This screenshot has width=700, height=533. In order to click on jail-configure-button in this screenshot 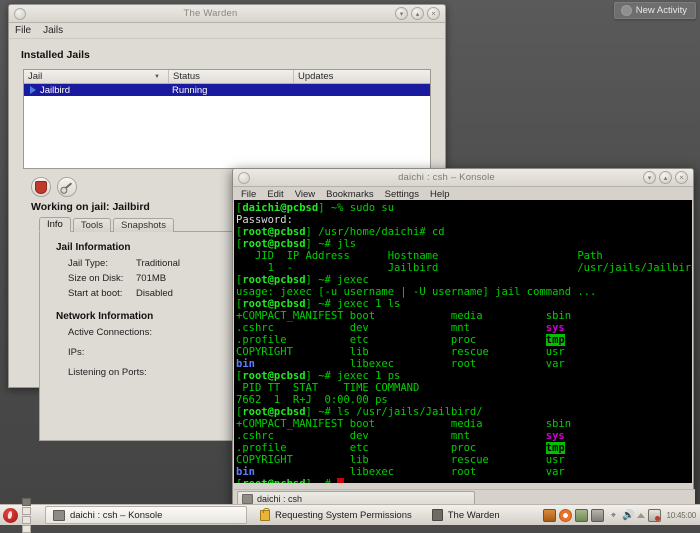, I will do `click(67, 187)`.